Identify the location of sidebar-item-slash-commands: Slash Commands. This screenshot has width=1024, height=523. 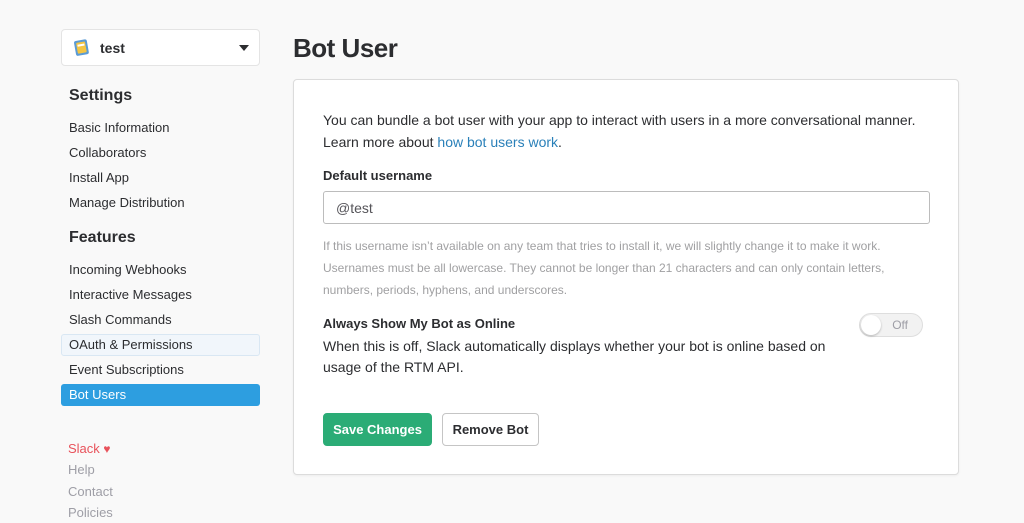
(160, 320).